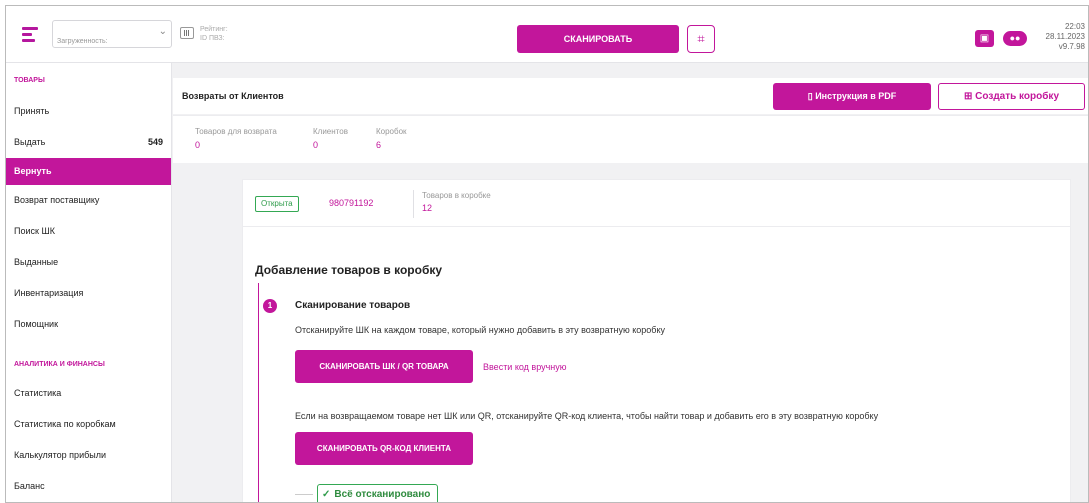 This screenshot has width=1089, height=503. What do you see at coordinates (233, 96) in the screenshot?
I see `page-title: Возвраты от Клиентов` at bounding box center [233, 96].